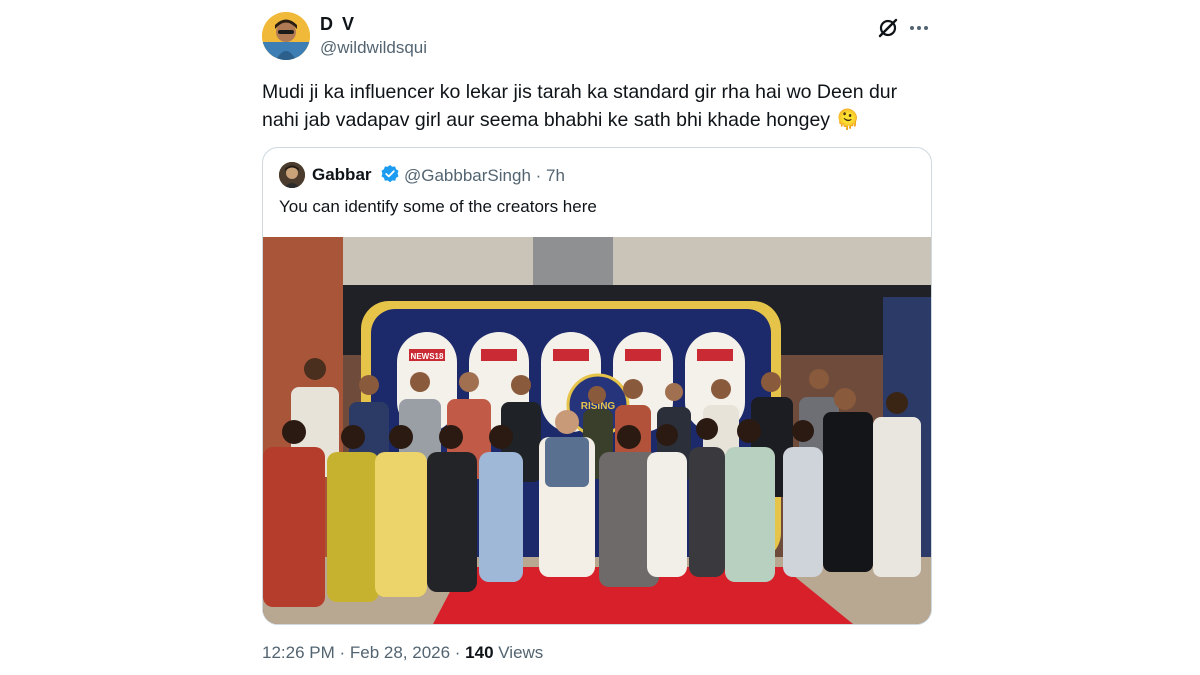  I want to click on grok-icon, so click(888, 28).